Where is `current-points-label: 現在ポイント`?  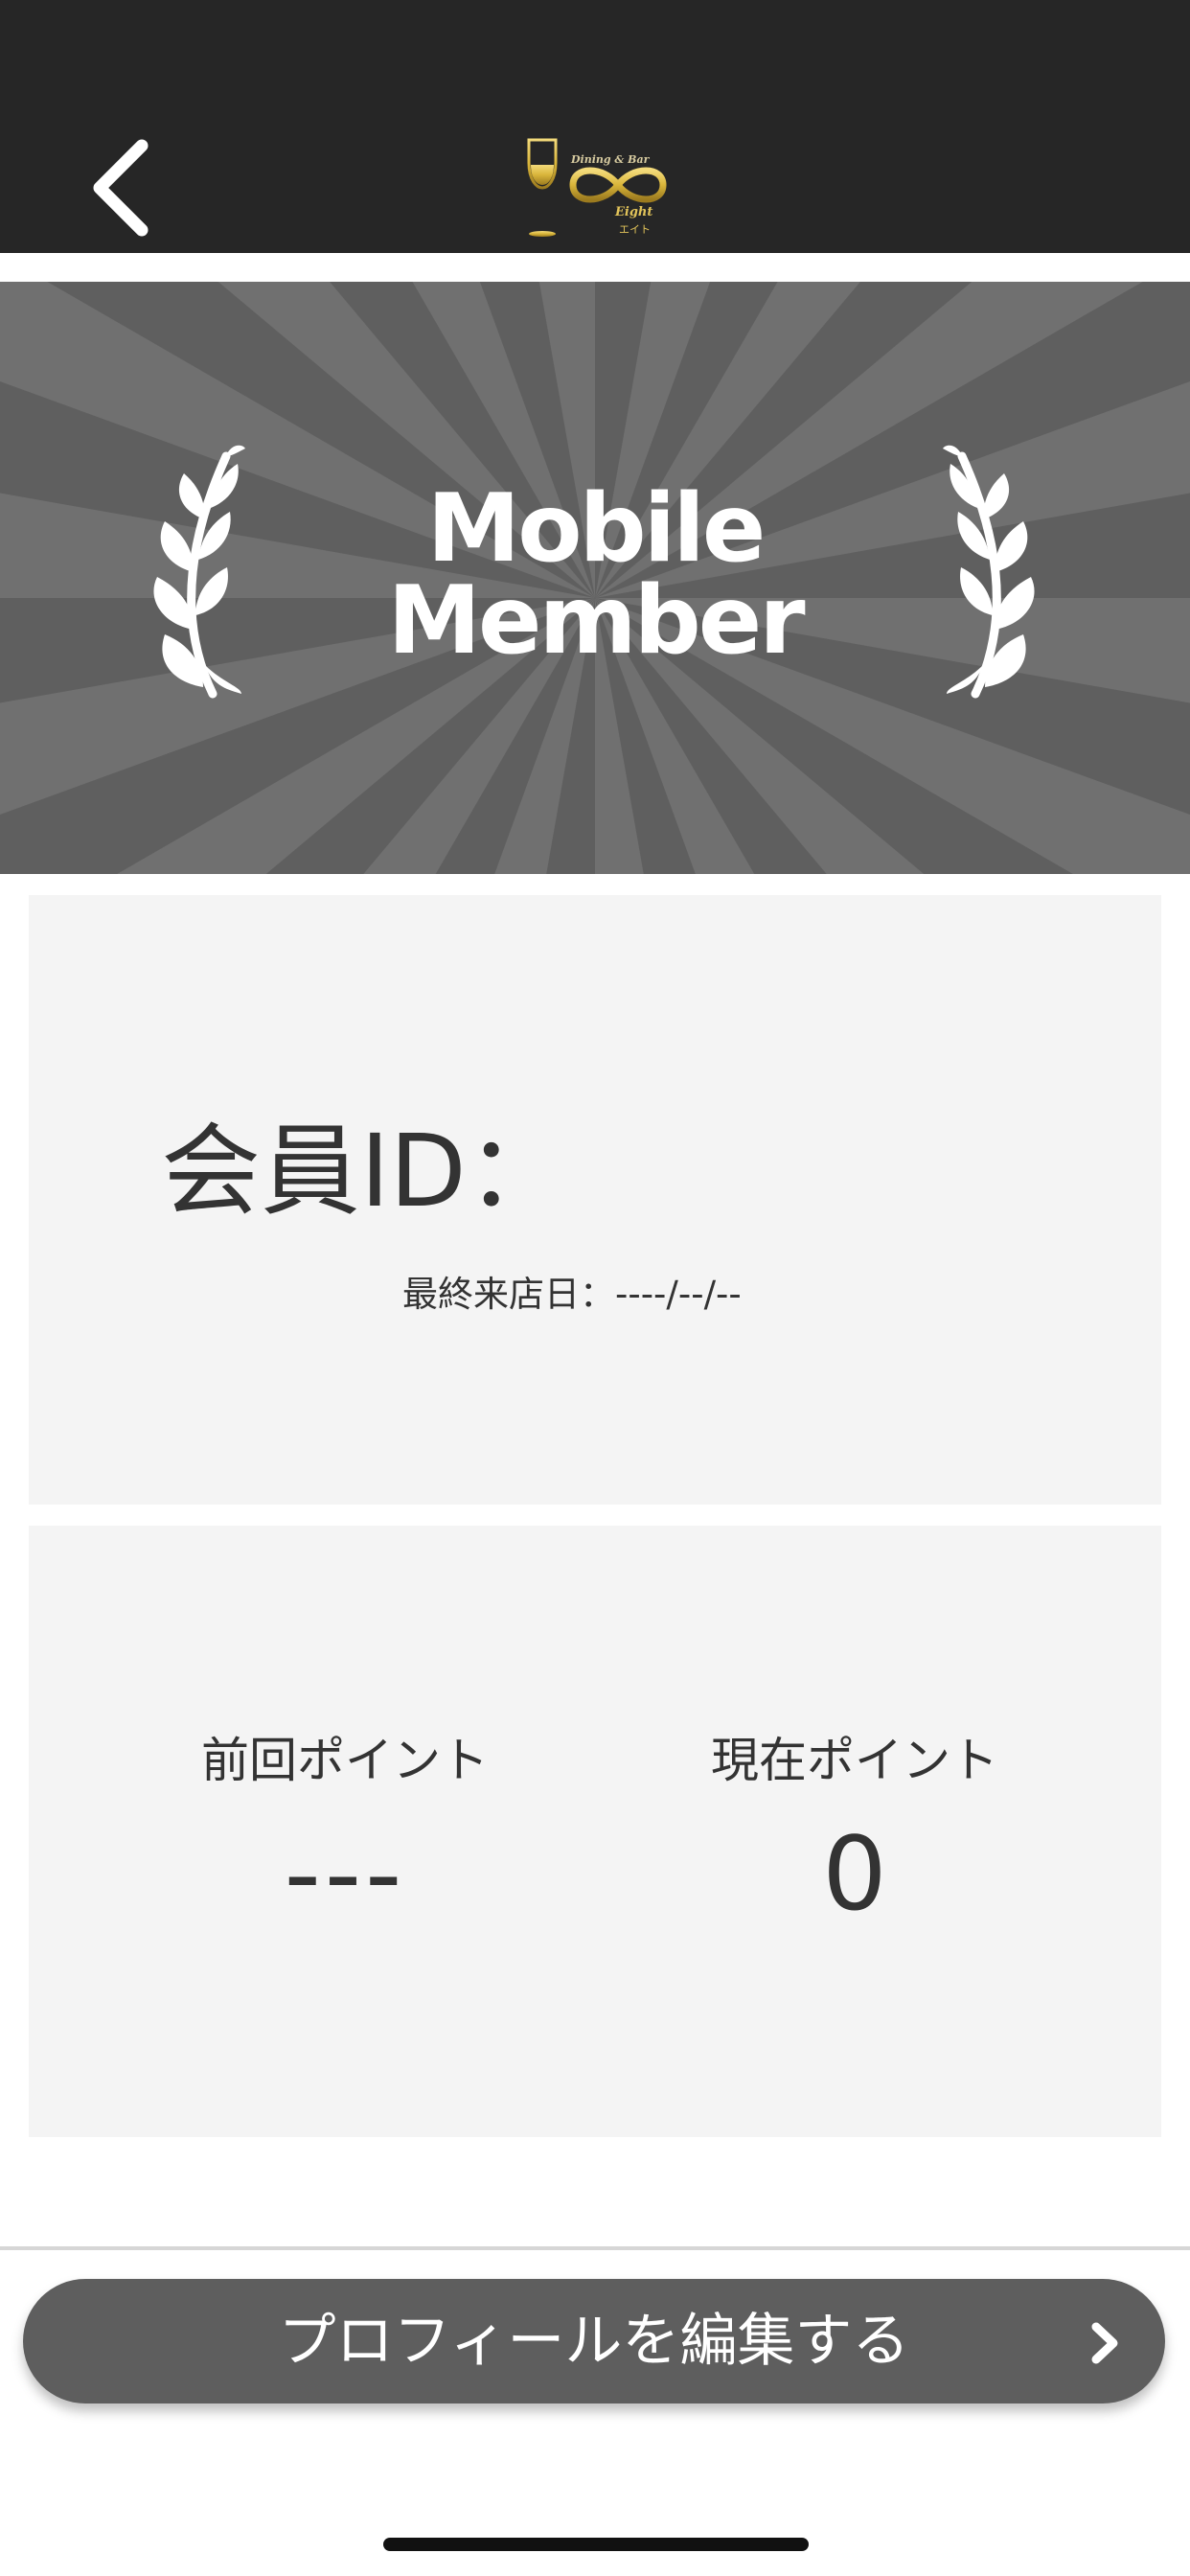 current-points-label: 現在ポイント is located at coordinates (855, 1760).